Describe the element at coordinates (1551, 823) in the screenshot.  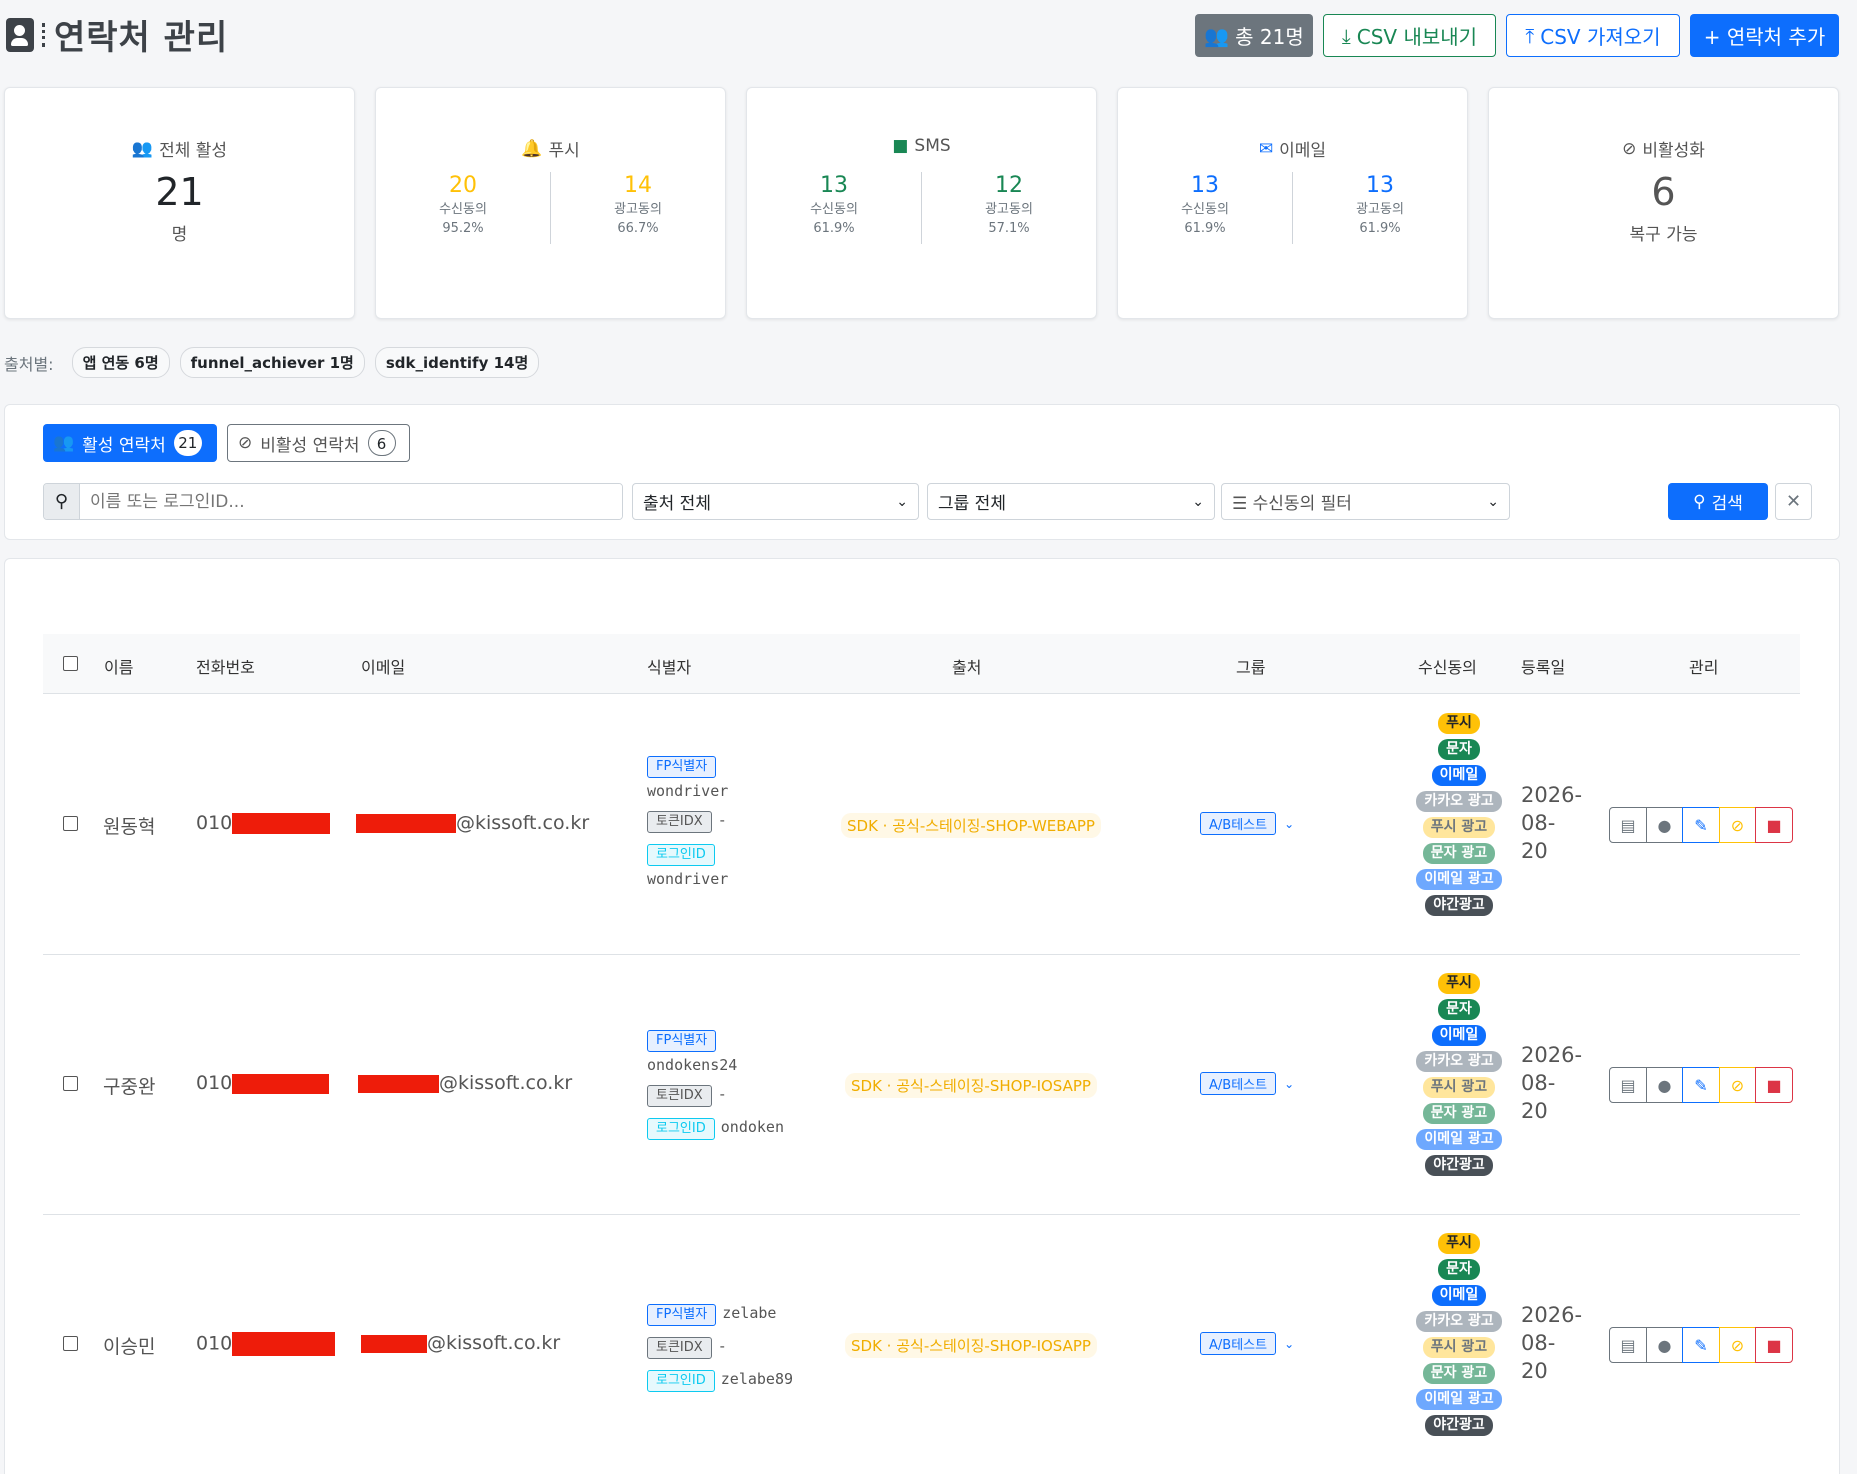
I see `registered-date: 2026- 08- 20` at that location.